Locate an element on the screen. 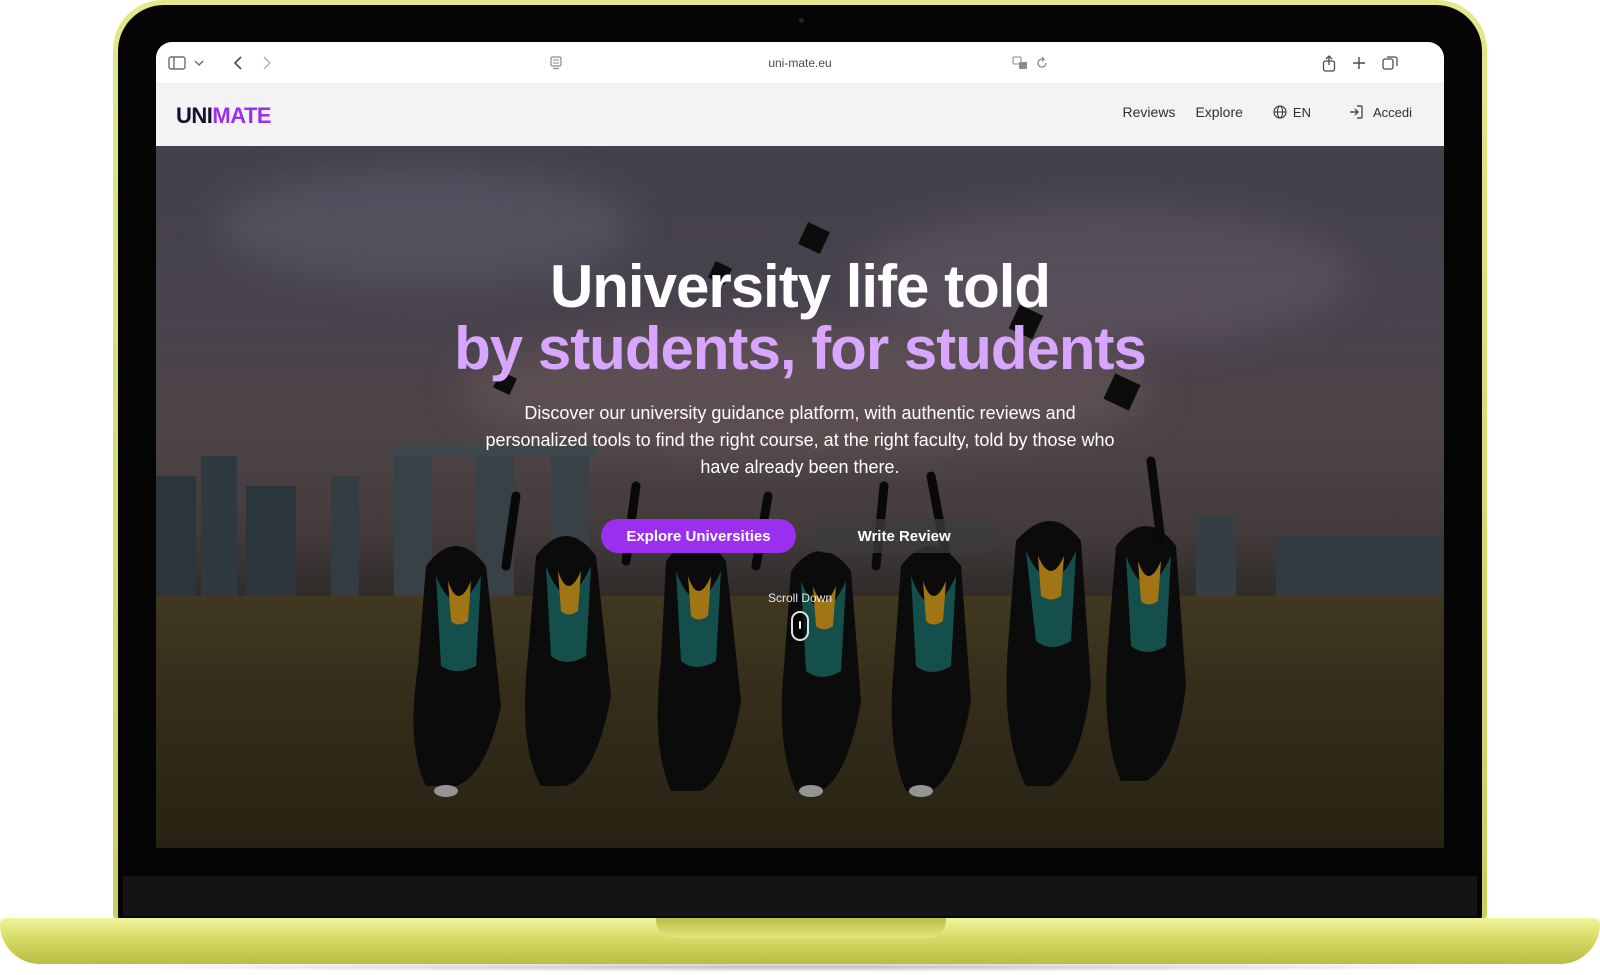 Image resolution: width=1600 pixels, height=975 pixels. logo-mate: MATE is located at coordinates (242, 115).